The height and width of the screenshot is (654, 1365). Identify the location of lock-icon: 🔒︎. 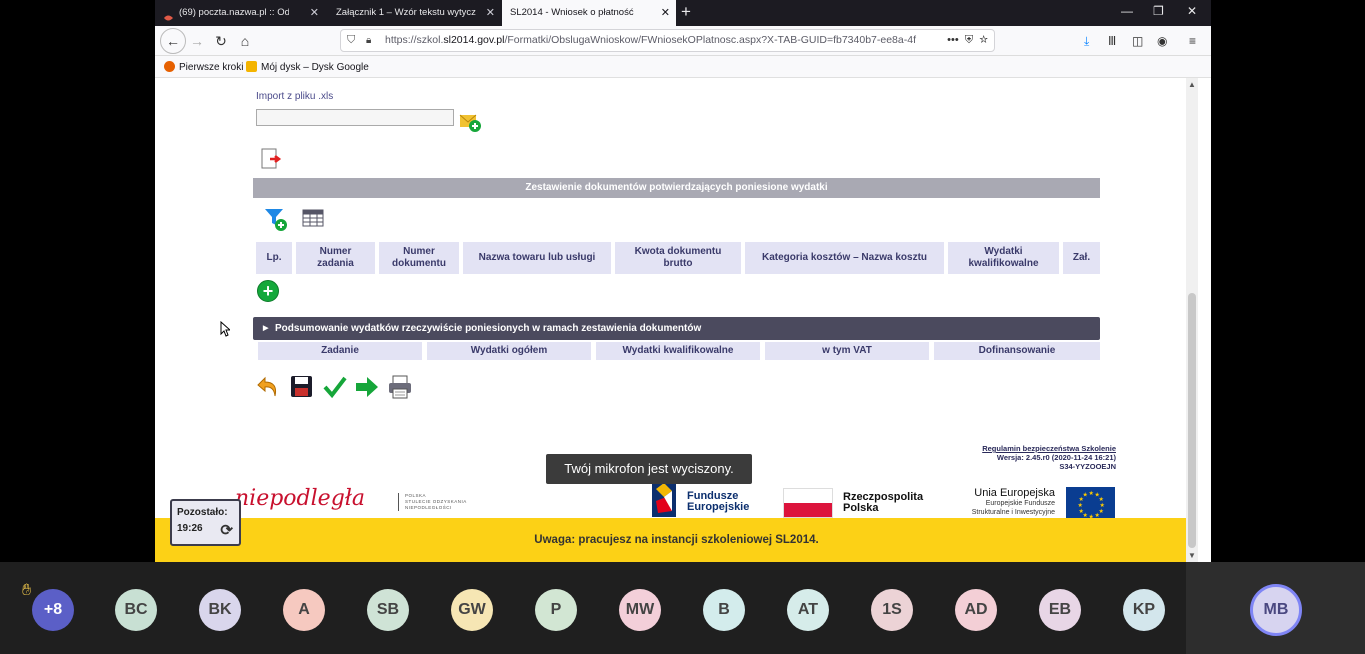
(368, 40).